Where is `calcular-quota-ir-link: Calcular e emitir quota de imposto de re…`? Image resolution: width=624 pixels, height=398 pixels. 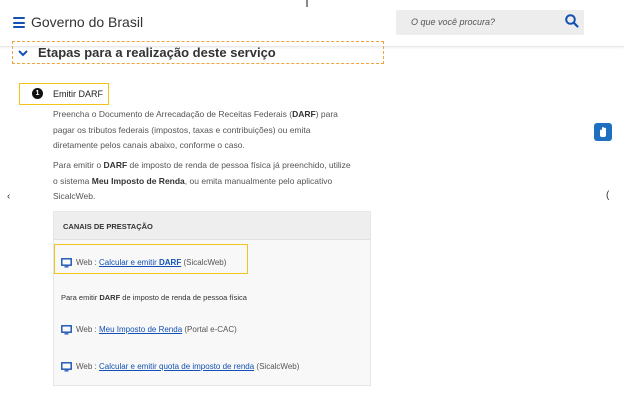
calcular-quota-ir-link: Calcular e emitir quota de imposto de re… is located at coordinates (176, 366).